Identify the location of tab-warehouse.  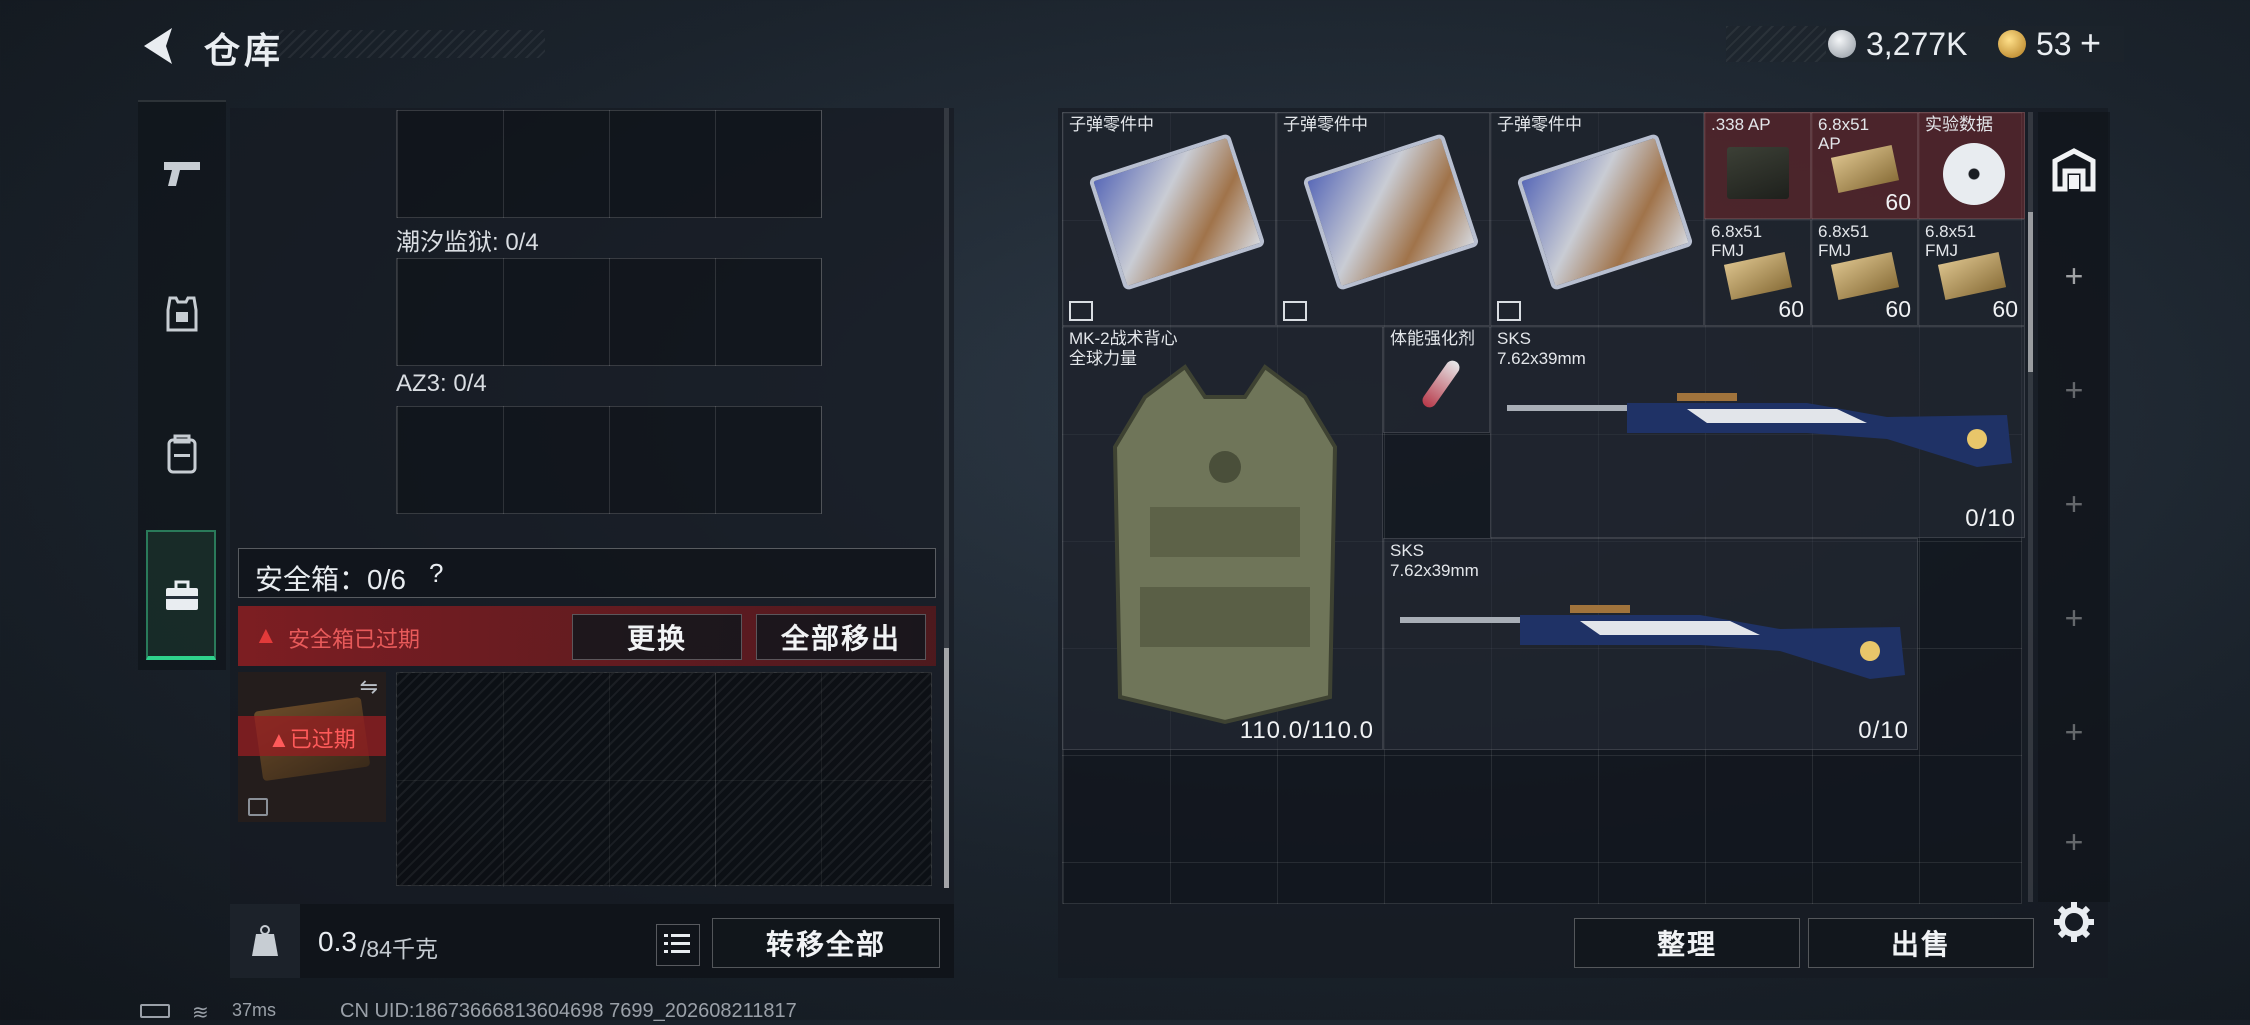
(2074, 170).